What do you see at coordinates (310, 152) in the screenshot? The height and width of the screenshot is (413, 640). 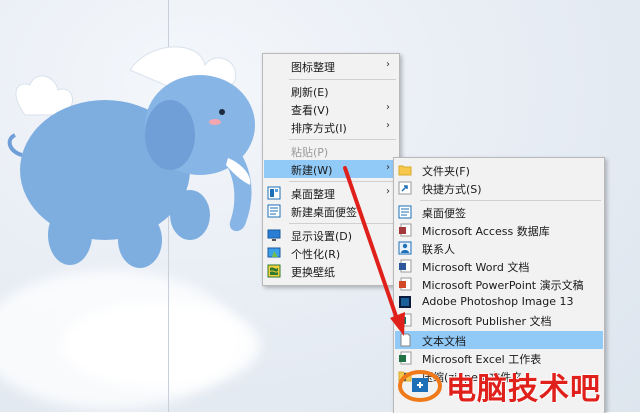 I see `menu-item-label: 粘贴(P)` at bounding box center [310, 152].